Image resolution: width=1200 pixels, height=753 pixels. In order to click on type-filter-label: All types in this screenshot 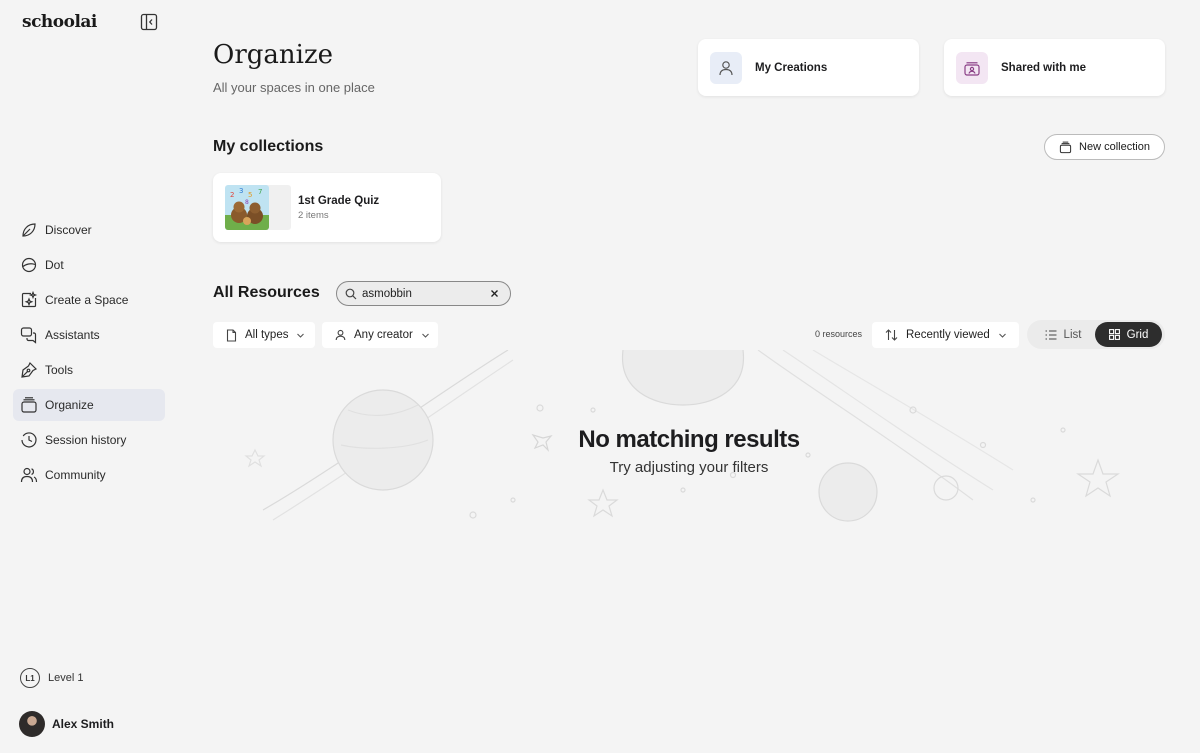, I will do `click(267, 335)`.